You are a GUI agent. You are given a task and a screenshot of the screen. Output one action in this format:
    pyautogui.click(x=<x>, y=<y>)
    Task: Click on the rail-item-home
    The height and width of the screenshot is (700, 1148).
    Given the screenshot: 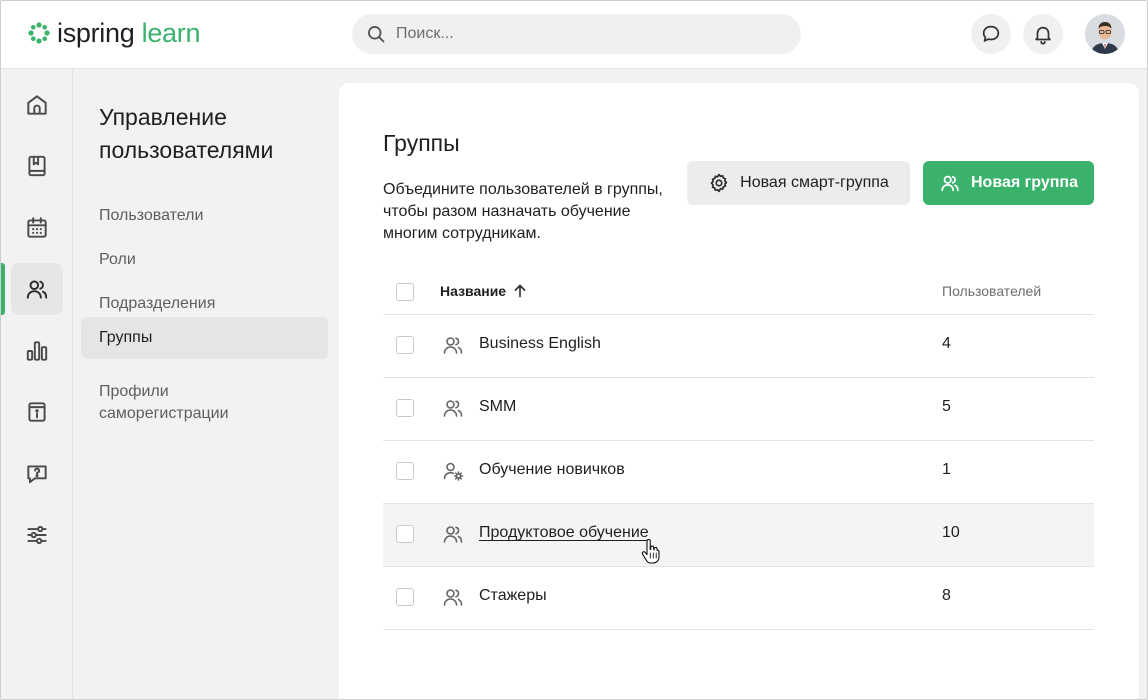 What is the action you would take?
    pyautogui.click(x=37, y=105)
    